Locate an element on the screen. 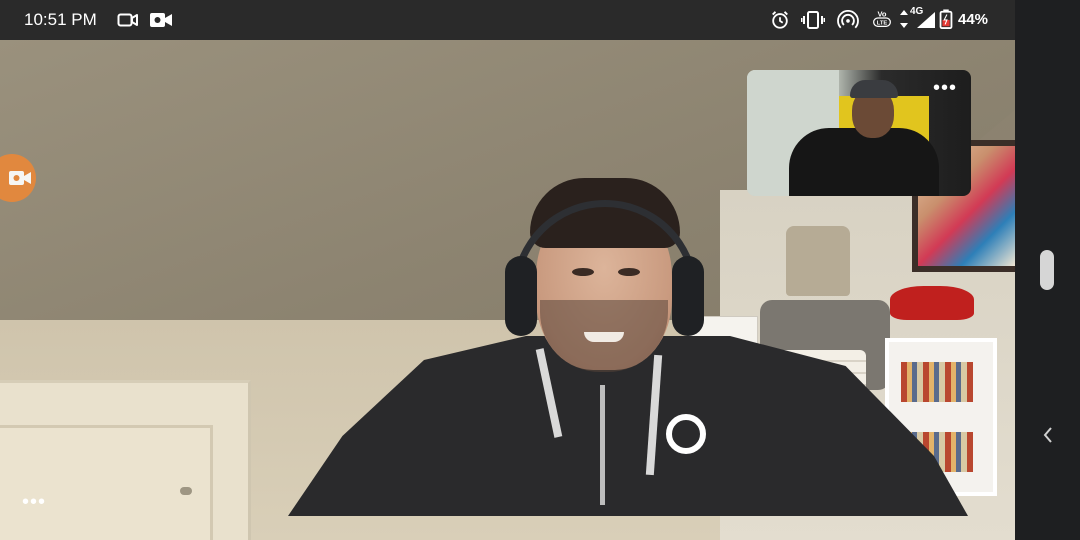  volte-icon: Vo LTE is located at coordinates (882, 18).